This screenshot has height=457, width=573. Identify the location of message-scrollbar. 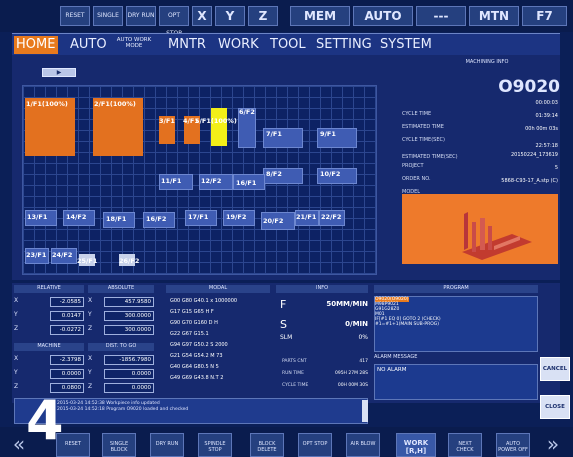
(365, 411).